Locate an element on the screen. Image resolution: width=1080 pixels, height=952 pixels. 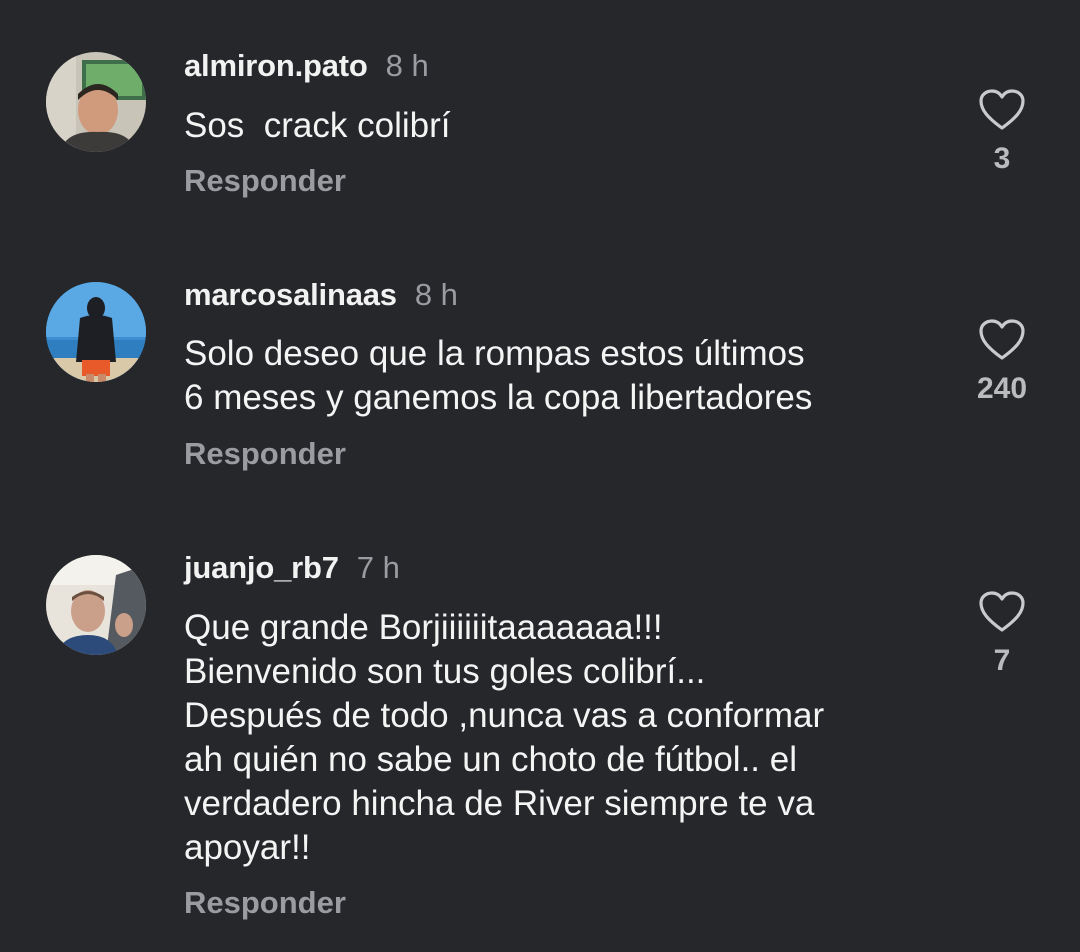
comment-header: marcosalinaas 8 h is located at coordinates (321, 295).